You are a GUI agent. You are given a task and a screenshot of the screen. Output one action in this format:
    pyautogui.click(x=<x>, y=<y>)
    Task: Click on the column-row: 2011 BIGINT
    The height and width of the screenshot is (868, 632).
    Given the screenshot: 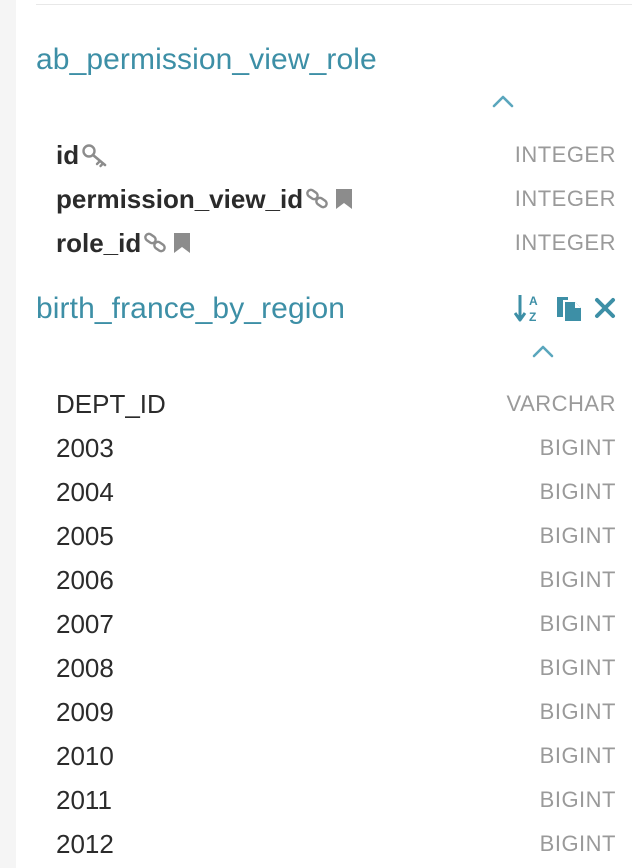 What is the action you would take?
    pyautogui.click(x=336, y=800)
    